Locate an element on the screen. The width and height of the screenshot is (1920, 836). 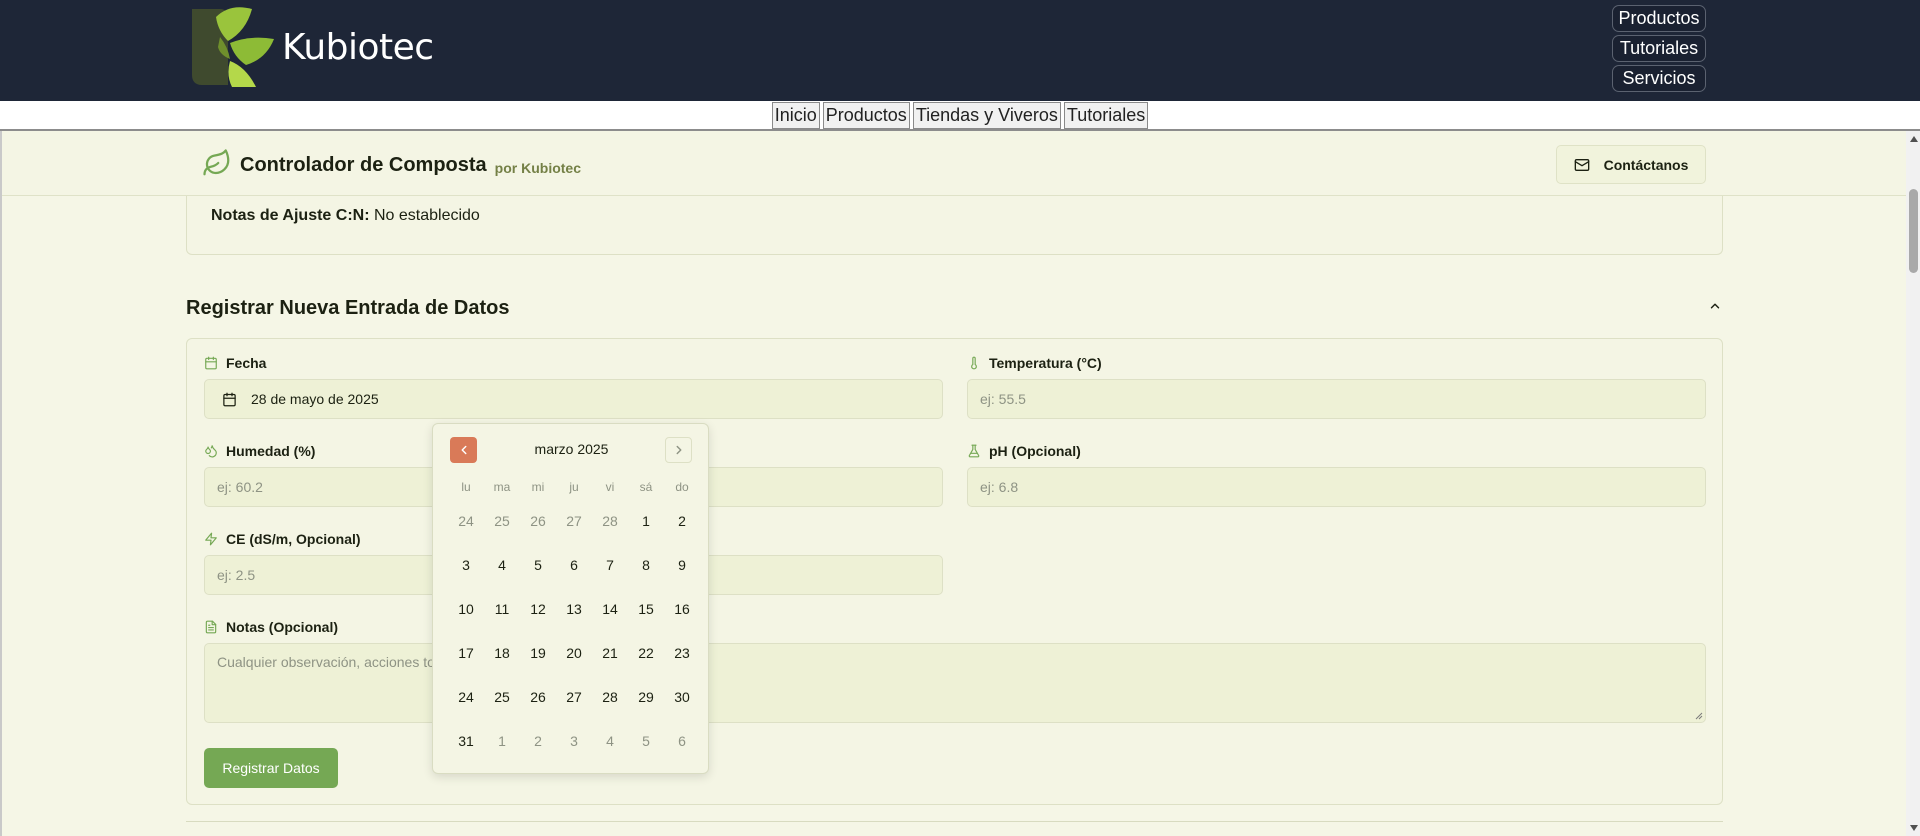
fecha-value: 28 de mayo de 2025 is located at coordinates (315, 399).